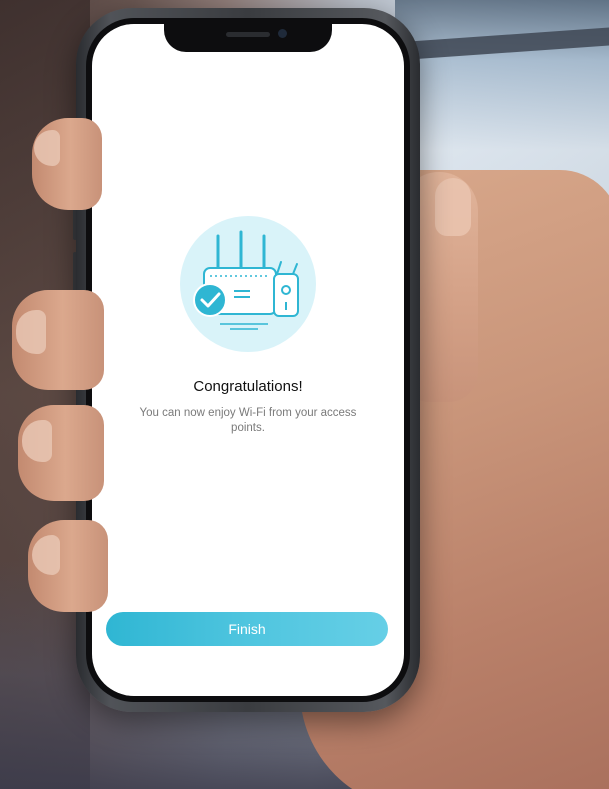 The height and width of the screenshot is (789, 609). I want to click on router-extender-illustration, so click(248, 284).